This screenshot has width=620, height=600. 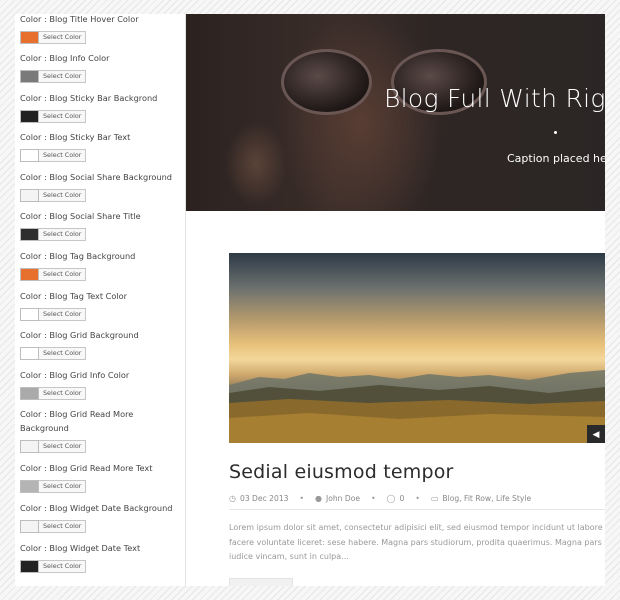 What do you see at coordinates (75, 137) in the screenshot?
I see `option-label: Color : Blog Sticky Bar Text` at bounding box center [75, 137].